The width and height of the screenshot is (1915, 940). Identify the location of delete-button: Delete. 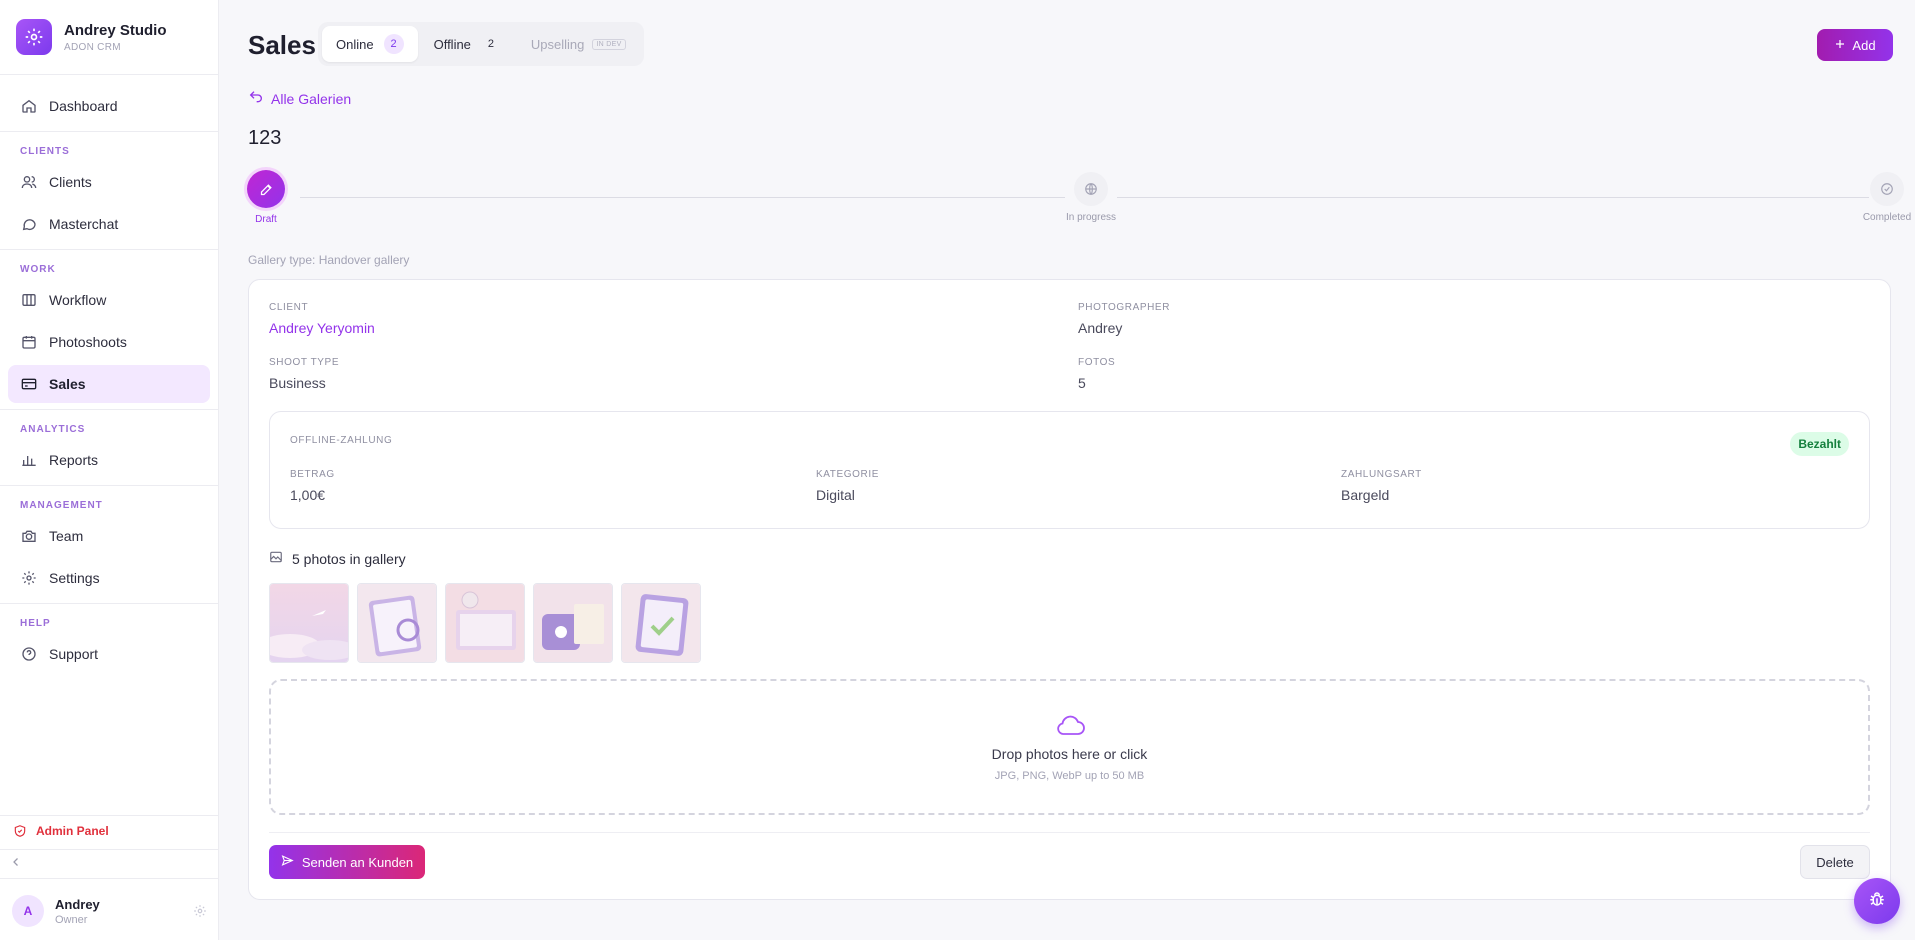
(1835, 862).